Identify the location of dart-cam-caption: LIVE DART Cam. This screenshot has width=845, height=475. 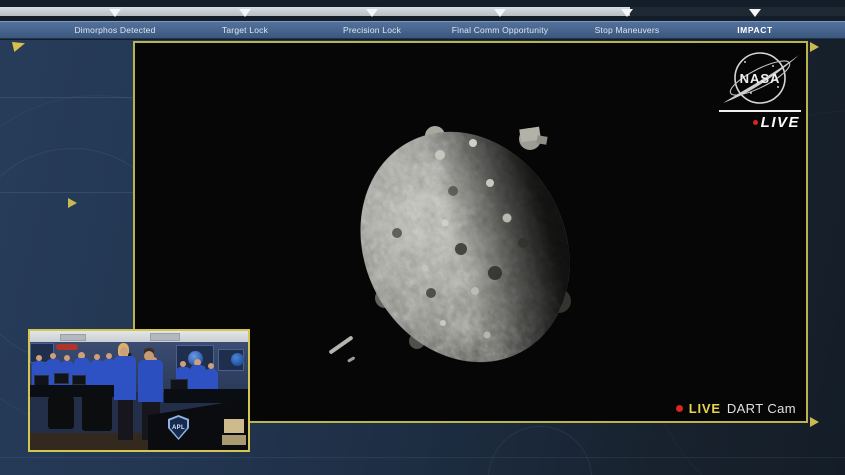
(735, 408).